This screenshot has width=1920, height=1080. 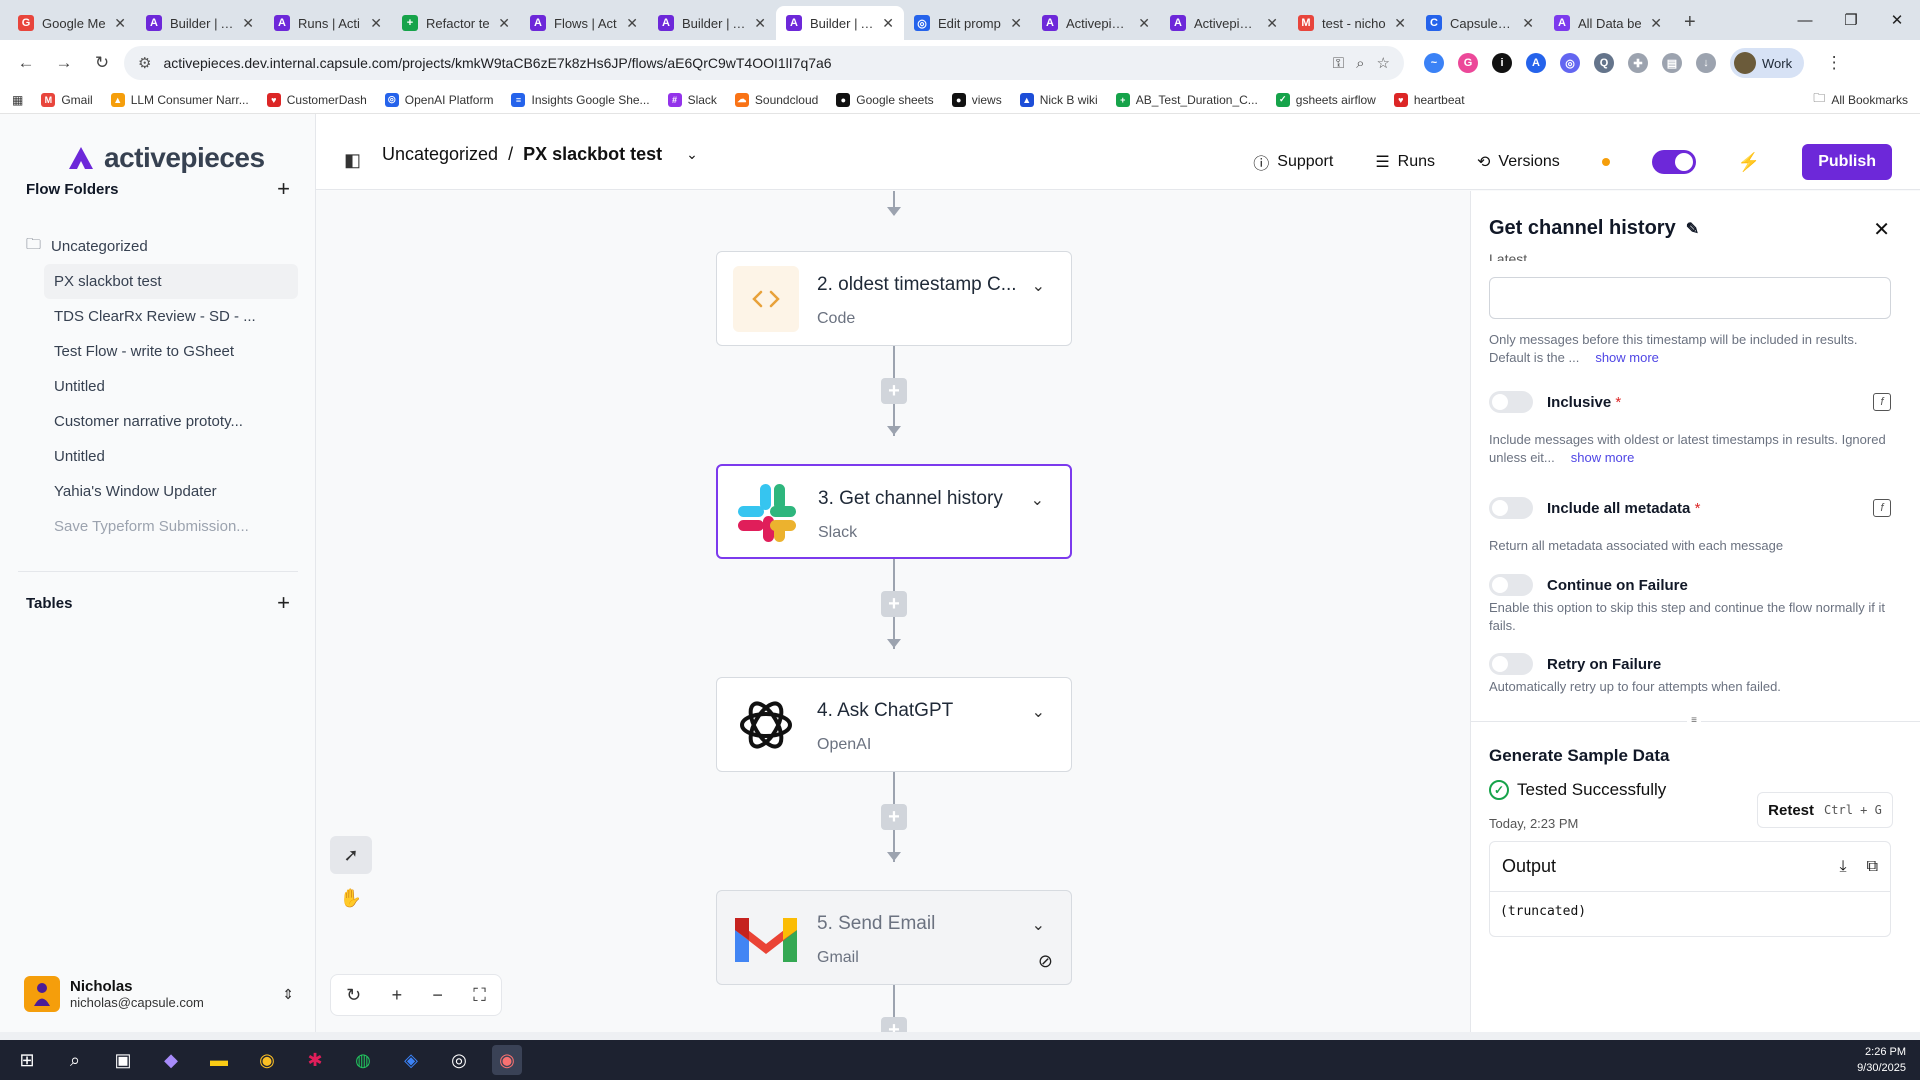 What do you see at coordinates (885, 99) in the screenshot?
I see `bookmark-item: ● Google sheets` at bounding box center [885, 99].